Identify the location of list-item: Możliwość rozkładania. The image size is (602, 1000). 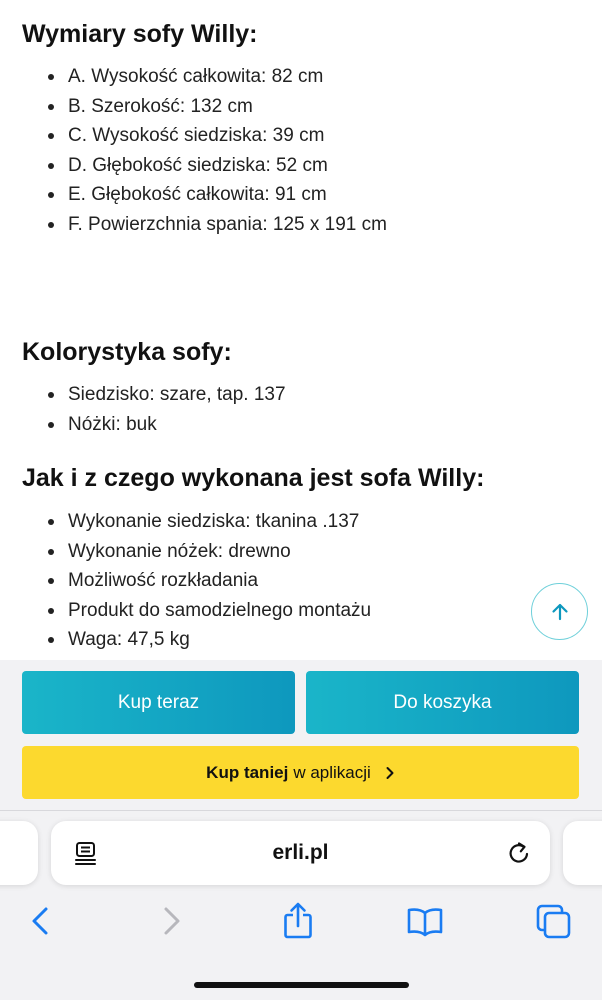
(196, 581).